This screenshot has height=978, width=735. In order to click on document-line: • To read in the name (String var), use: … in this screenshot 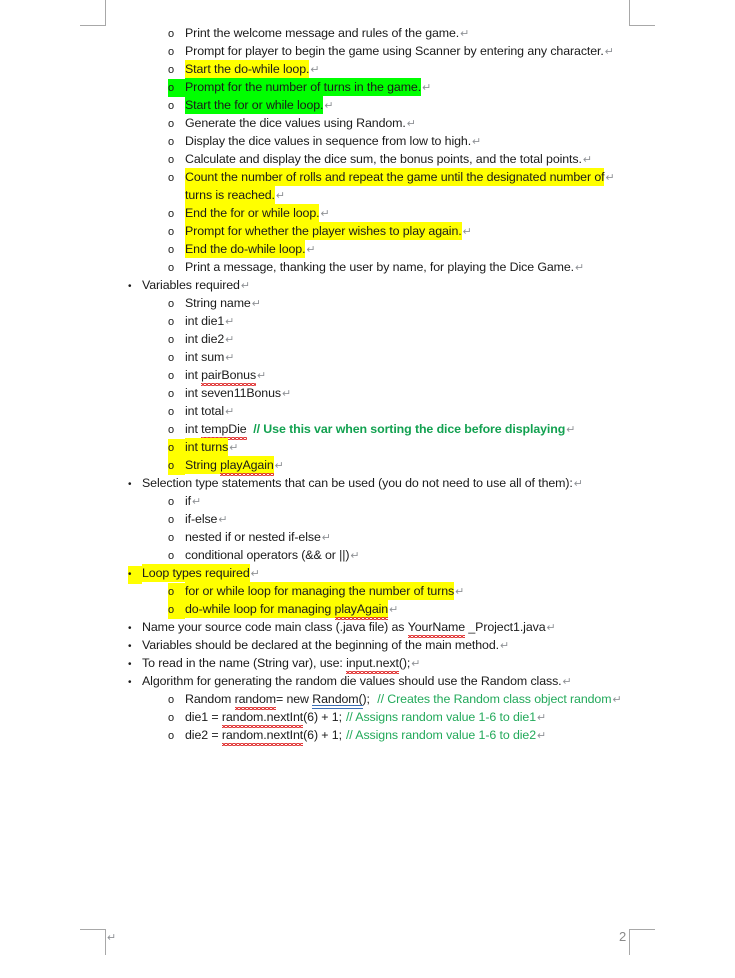, I will do `click(367, 664)`.